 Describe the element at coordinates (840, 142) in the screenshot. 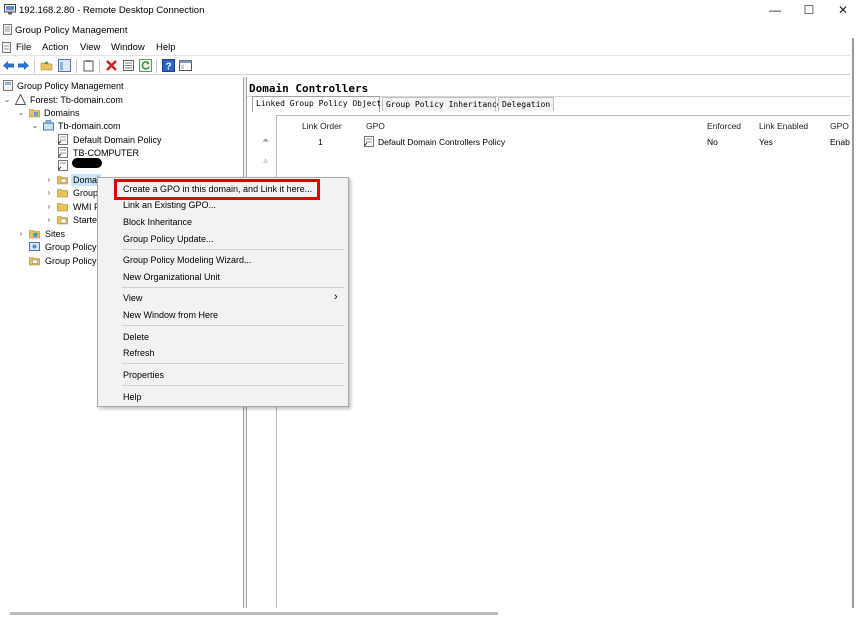

I see `cell-gpo-status: Enab` at that location.